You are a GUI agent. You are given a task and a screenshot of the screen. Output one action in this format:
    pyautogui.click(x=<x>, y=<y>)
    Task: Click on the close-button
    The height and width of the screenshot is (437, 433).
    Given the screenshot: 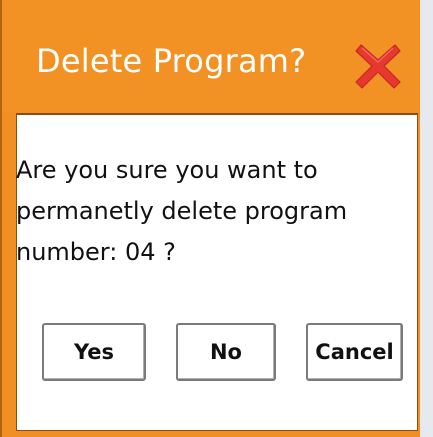 What is the action you would take?
    pyautogui.click(x=378, y=66)
    